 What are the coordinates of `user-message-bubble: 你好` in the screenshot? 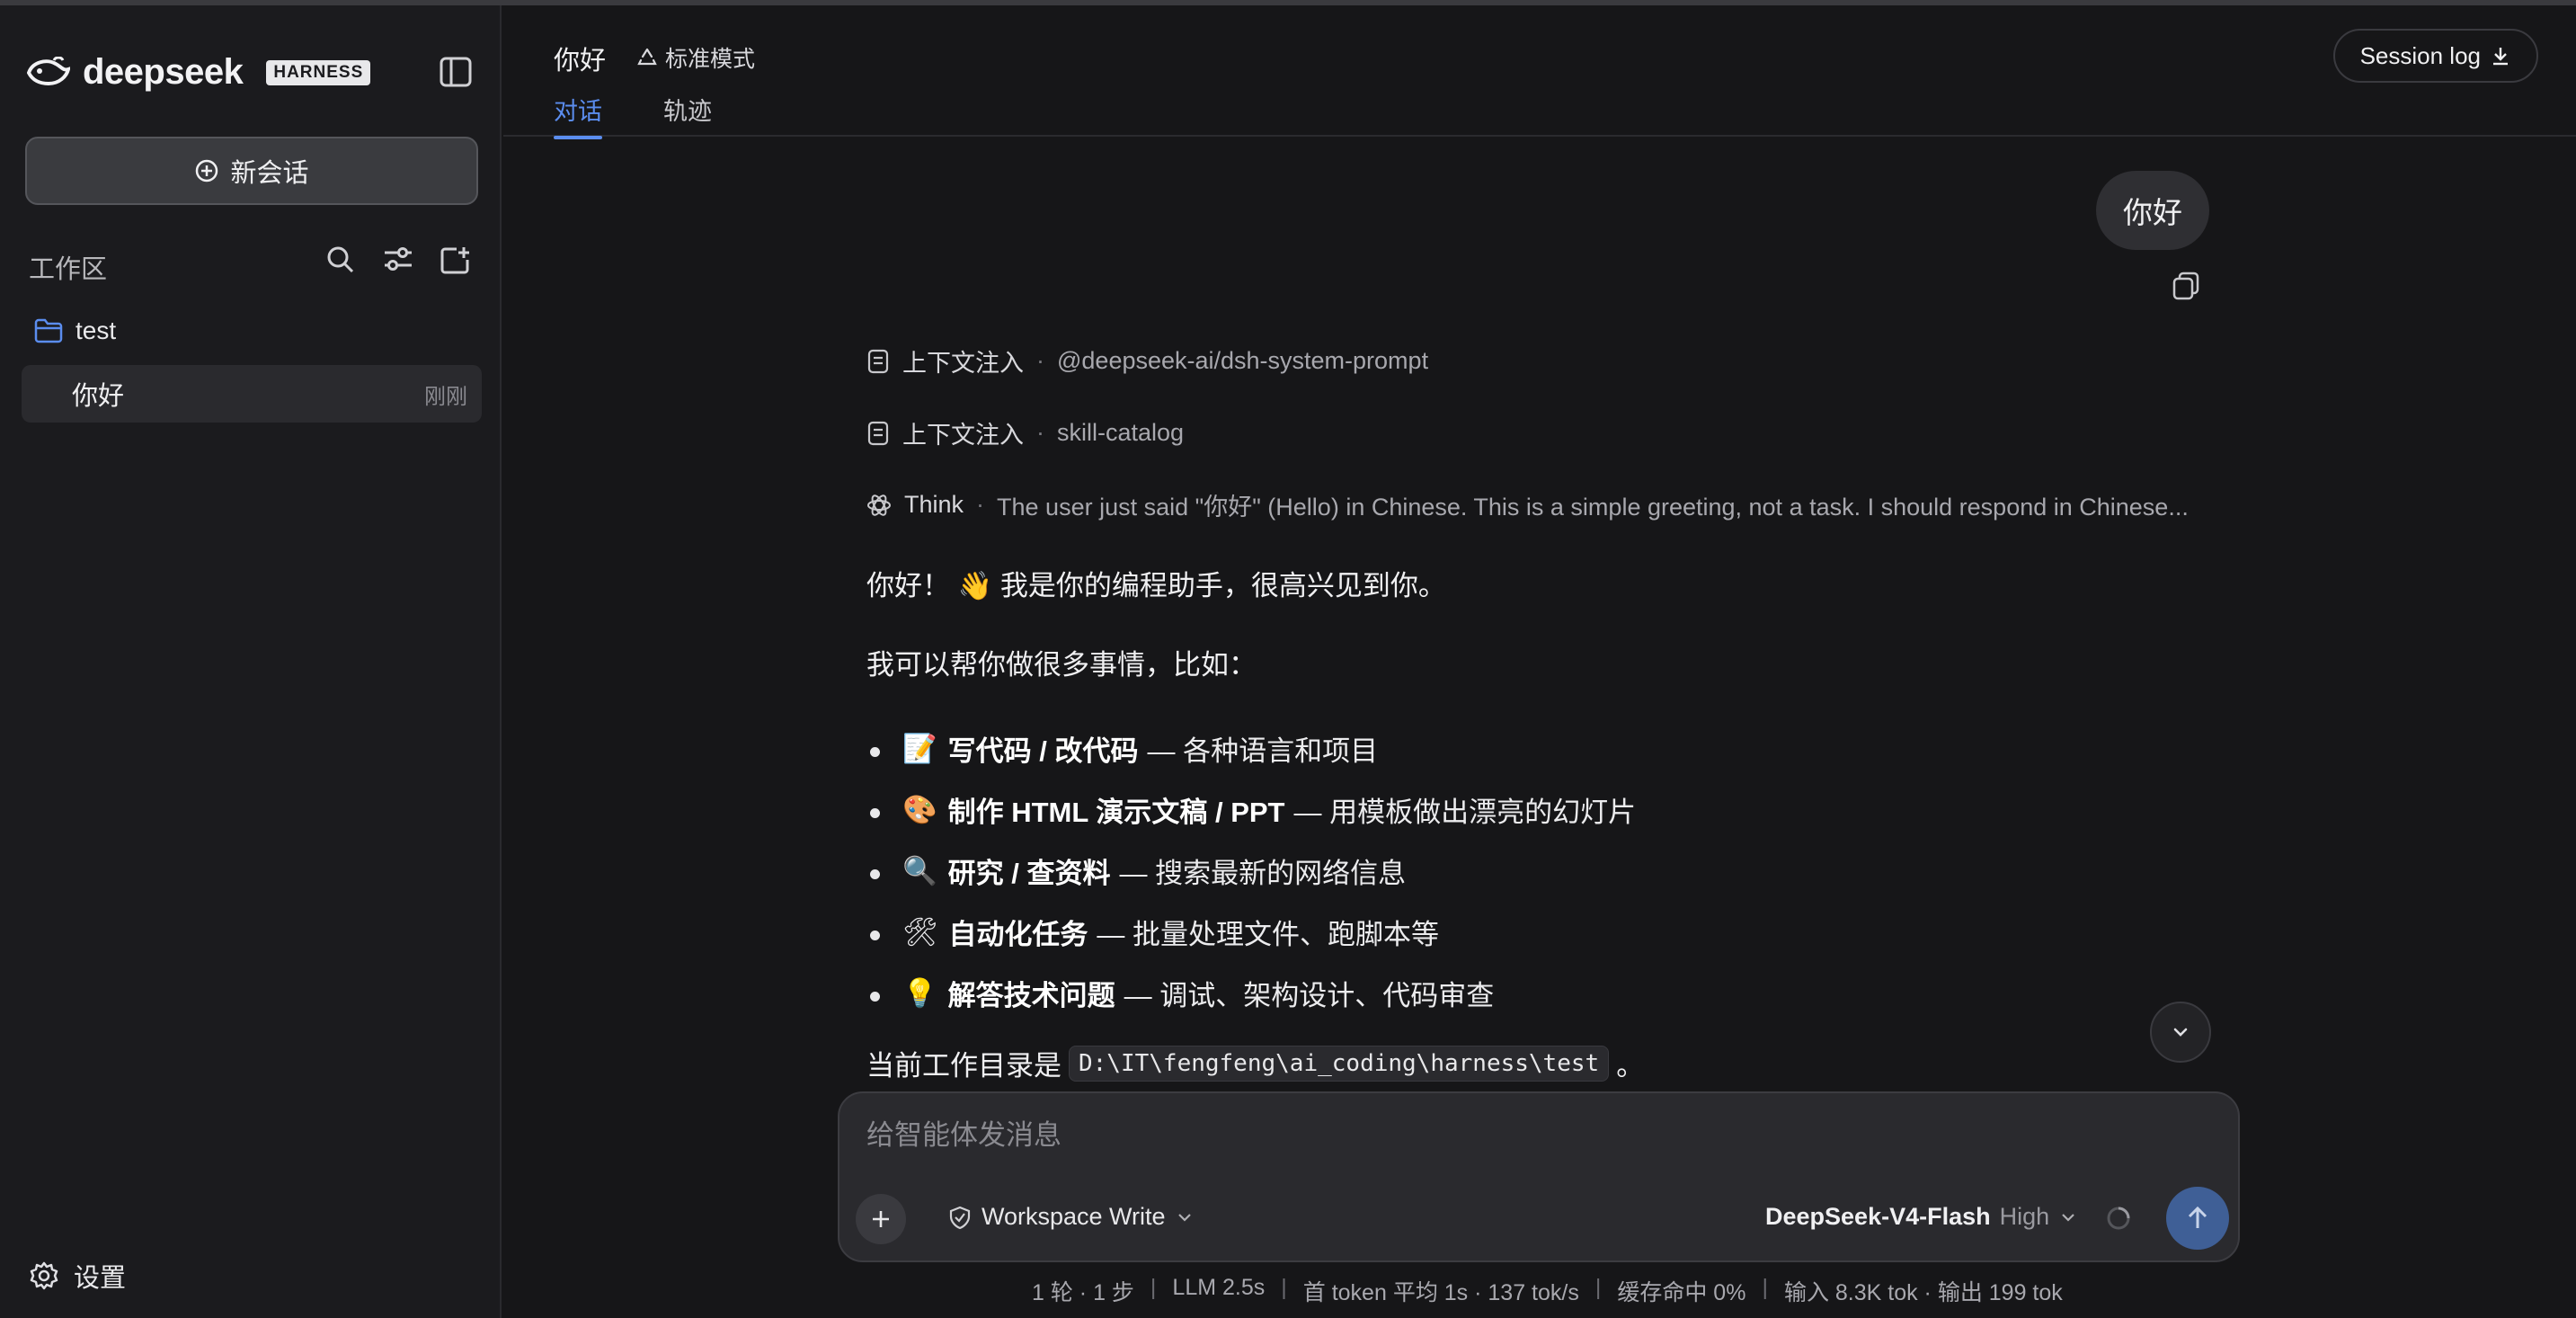 It's located at (2152, 210).